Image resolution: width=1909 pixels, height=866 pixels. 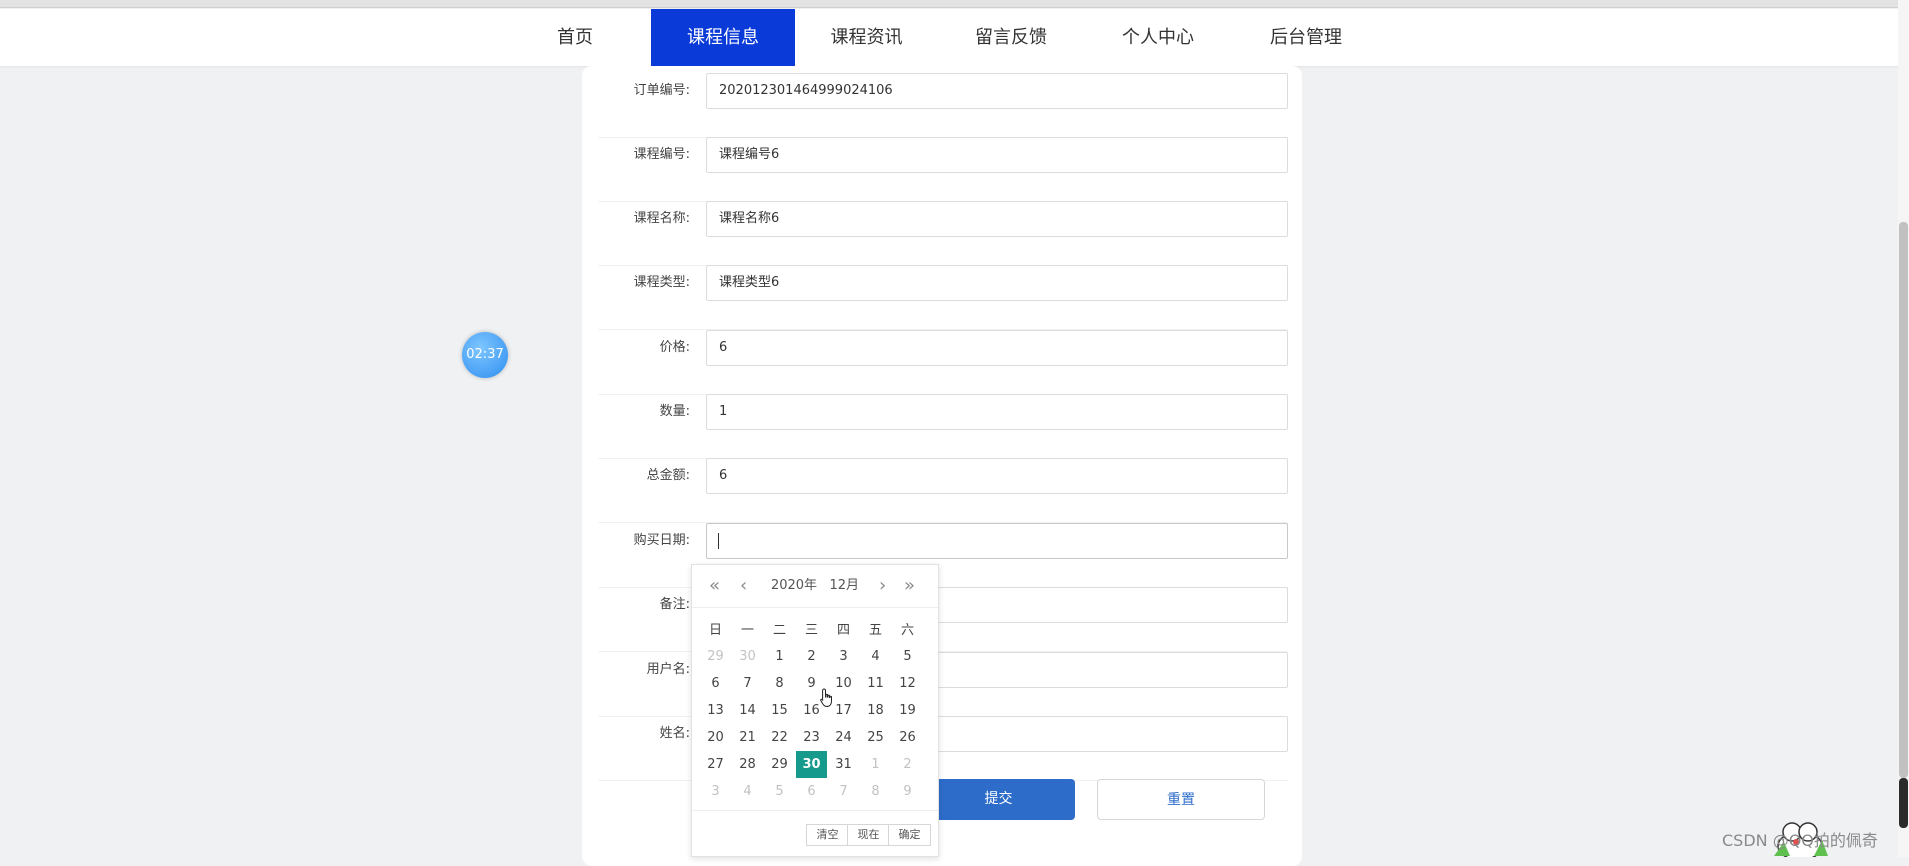 I want to click on reset-button: 重置, so click(x=1181, y=799).